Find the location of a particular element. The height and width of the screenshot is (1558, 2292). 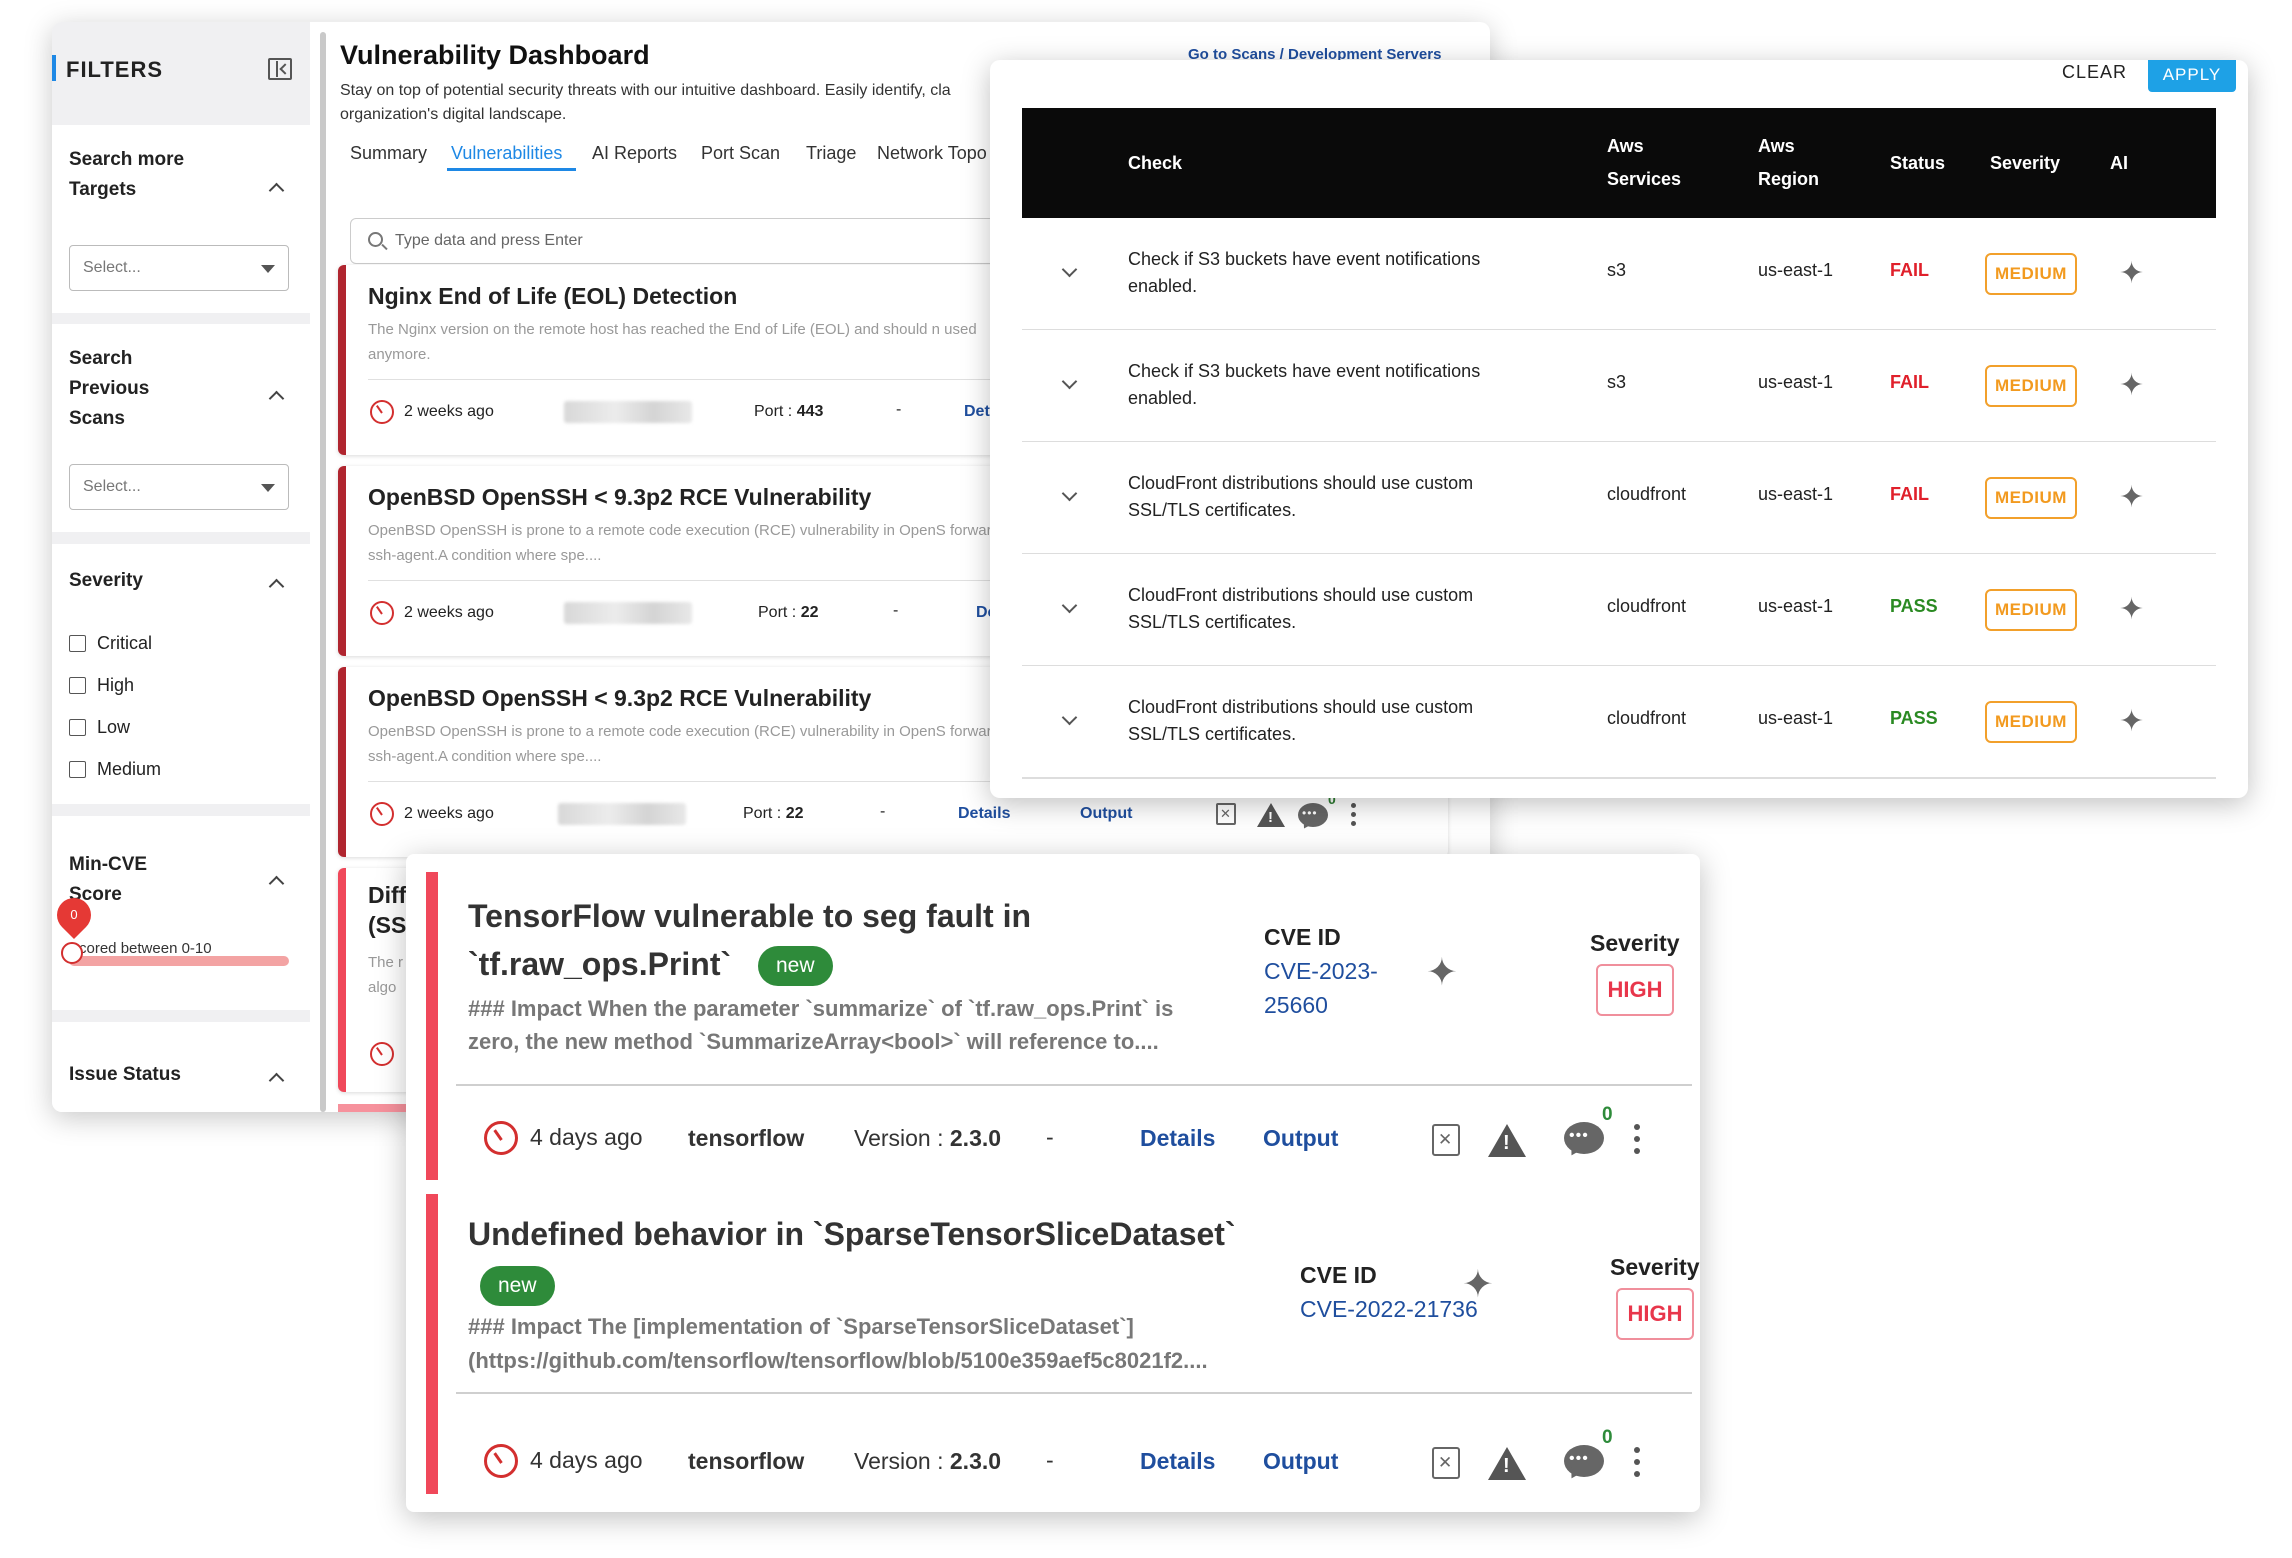

column-header-aws-services: Aws is located at coordinates (1625, 146).